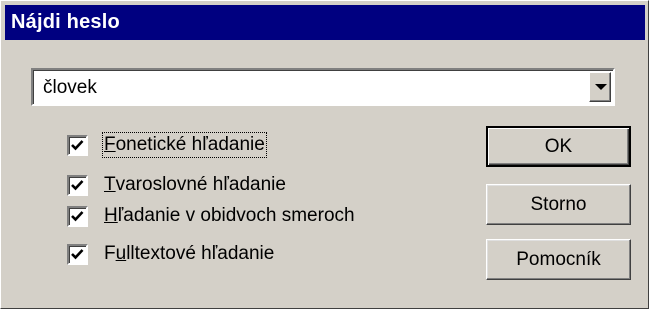 The width and height of the screenshot is (649, 309). What do you see at coordinates (325, 22) in the screenshot?
I see `title-bar: Nájdi heslo` at bounding box center [325, 22].